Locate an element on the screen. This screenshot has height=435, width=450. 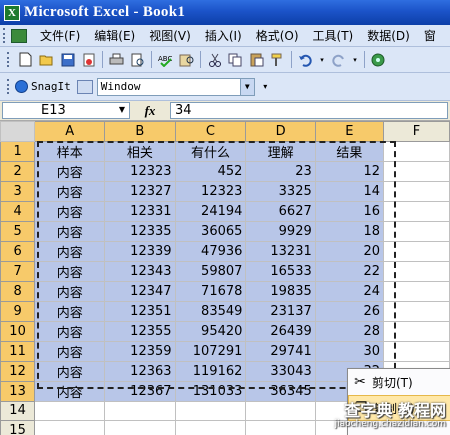
cell: 28 is located at coordinates (349, 331).